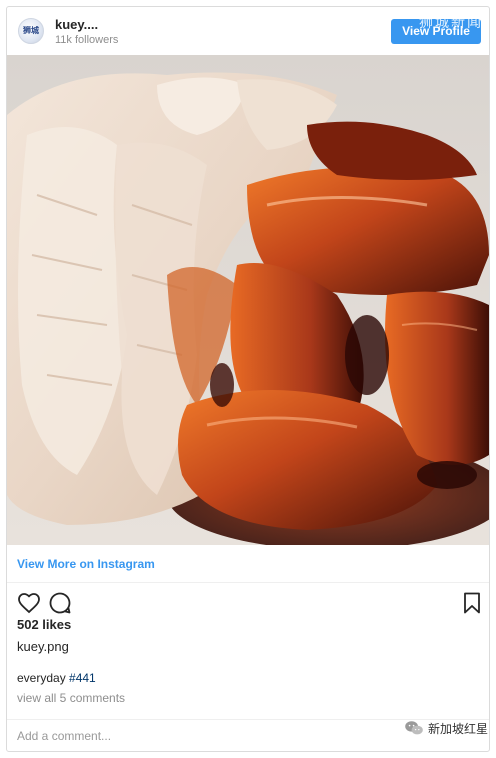 The height and width of the screenshot is (758, 496). Describe the element at coordinates (87, 40) in the screenshot. I see `follower-count: 11k followers` at that location.